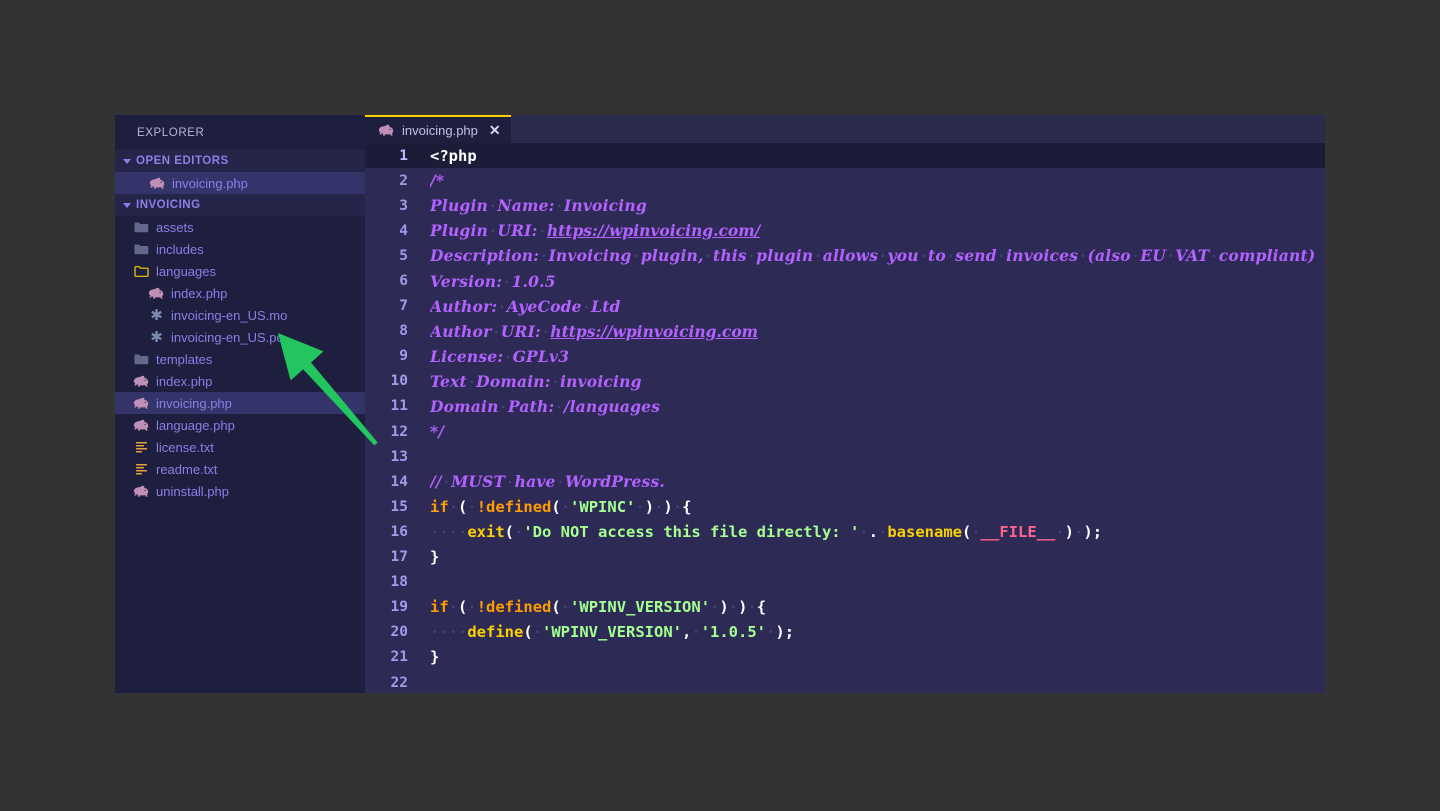 The image size is (1440, 811). I want to click on code-line: 13, so click(845, 456).